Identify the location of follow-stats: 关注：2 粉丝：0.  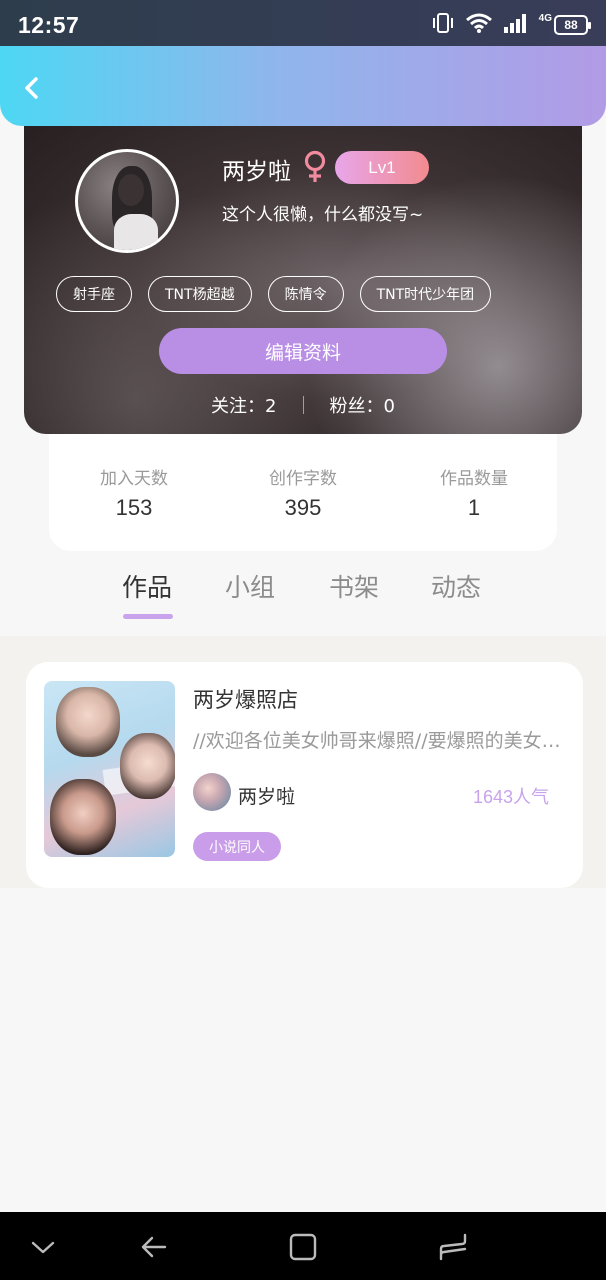
(303, 405).